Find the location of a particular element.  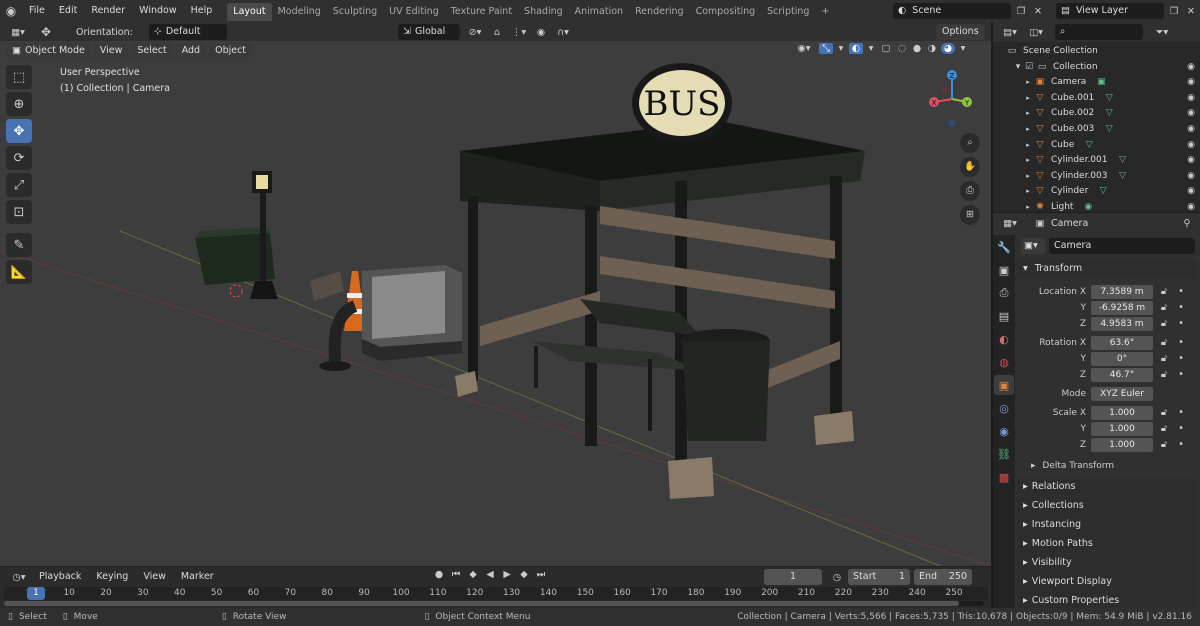

measure-tool-icon: 📐 is located at coordinates (19, 272).